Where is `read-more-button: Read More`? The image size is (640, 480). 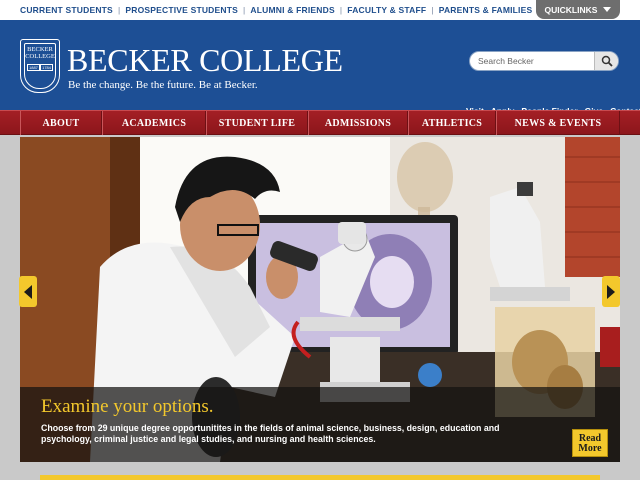 read-more-button: Read More is located at coordinates (590, 443).